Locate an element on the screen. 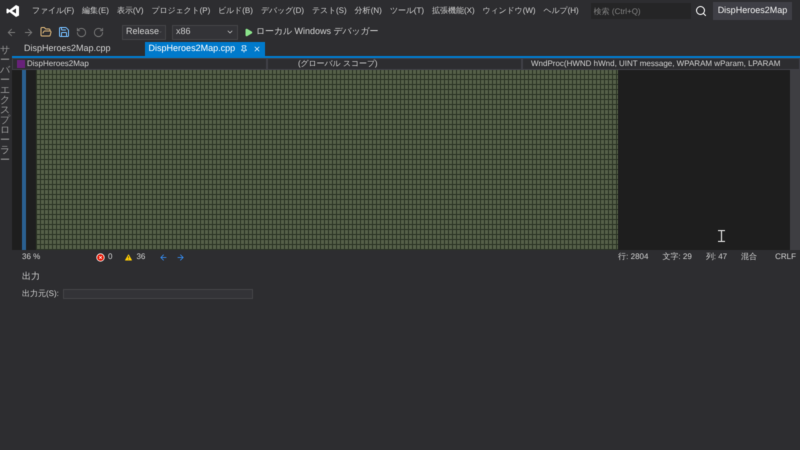 The width and height of the screenshot is (800, 450). scope-dropdown: (グローバル スコープ) is located at coordinates (394, 64).